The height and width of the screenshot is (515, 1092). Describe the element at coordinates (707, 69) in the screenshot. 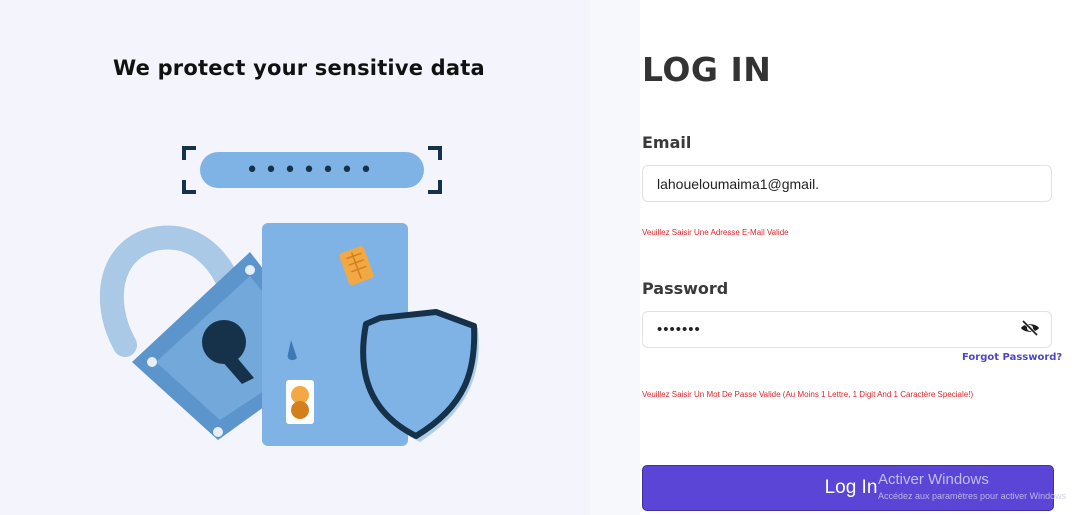

I see `login-title: LOG IN` at that location.